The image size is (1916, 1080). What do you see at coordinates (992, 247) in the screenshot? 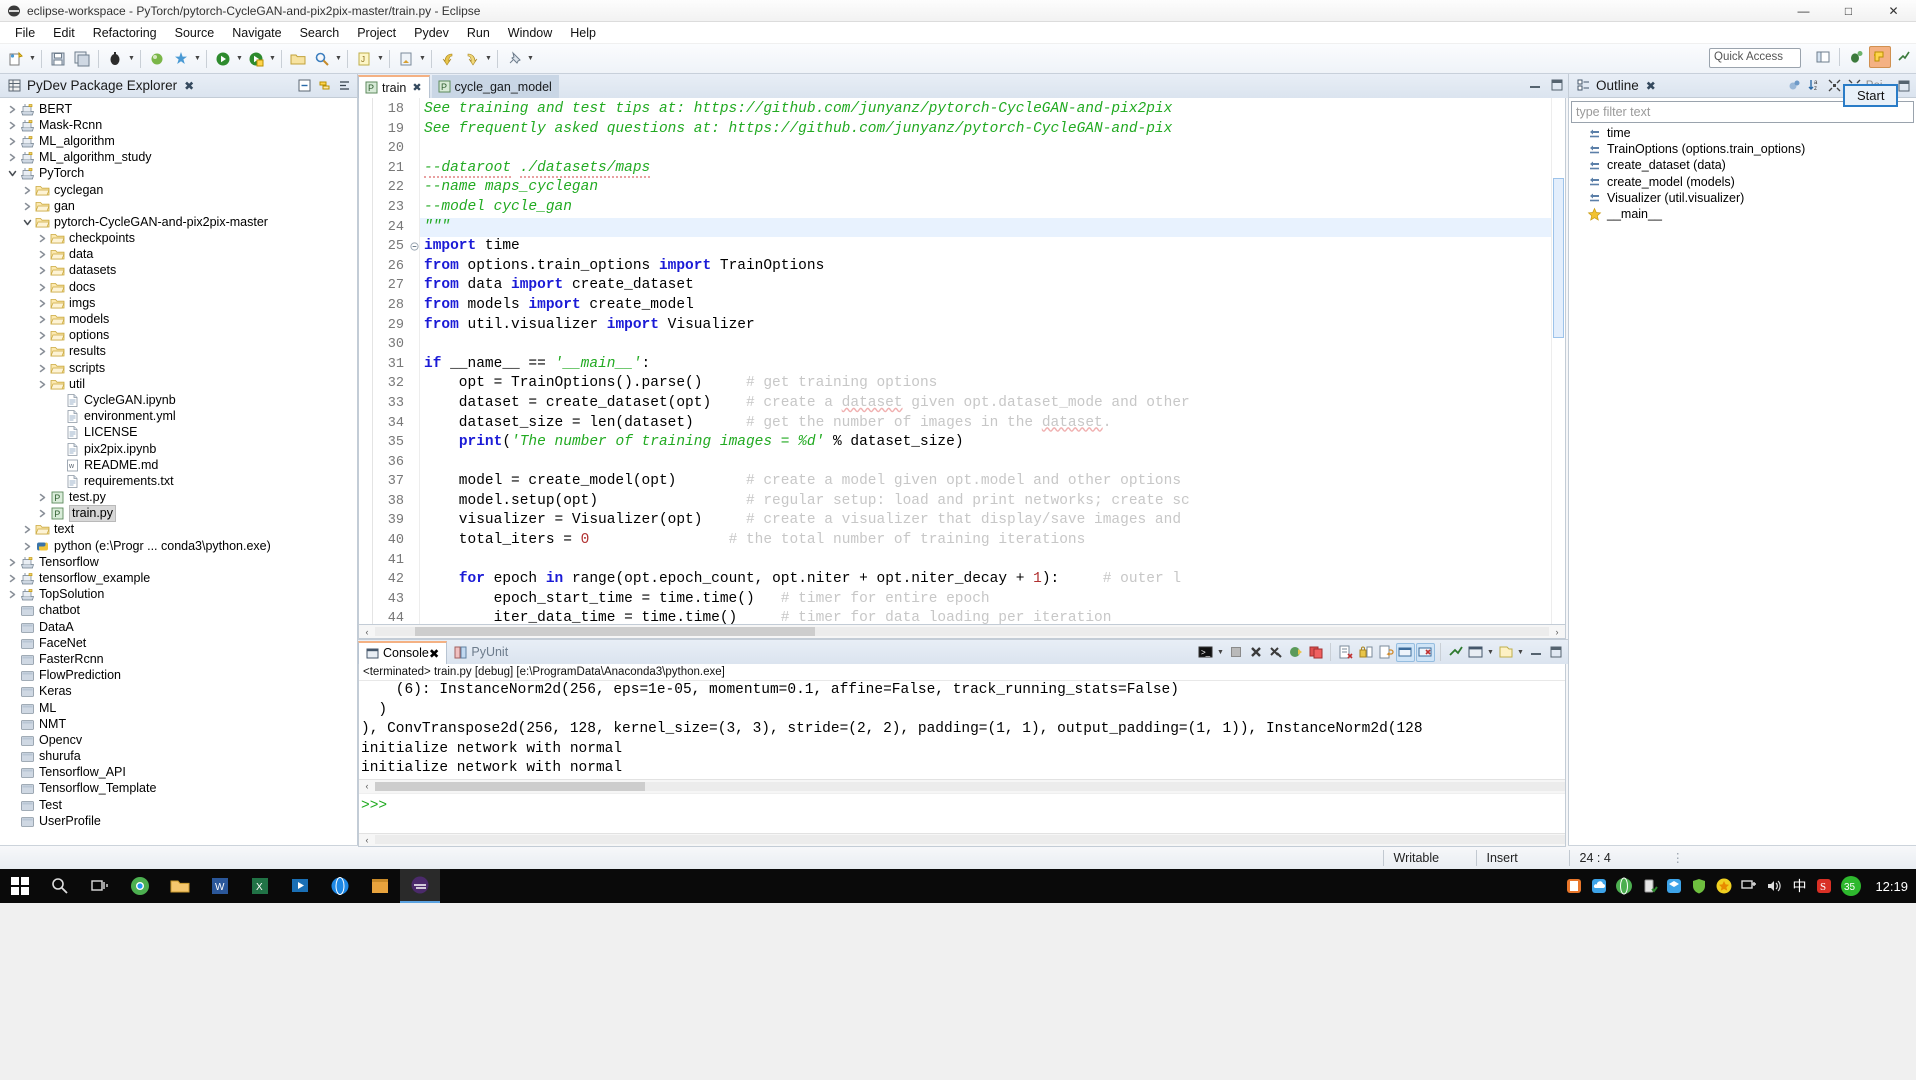
I see `code-line: import time` at bounding box center [992, 247].